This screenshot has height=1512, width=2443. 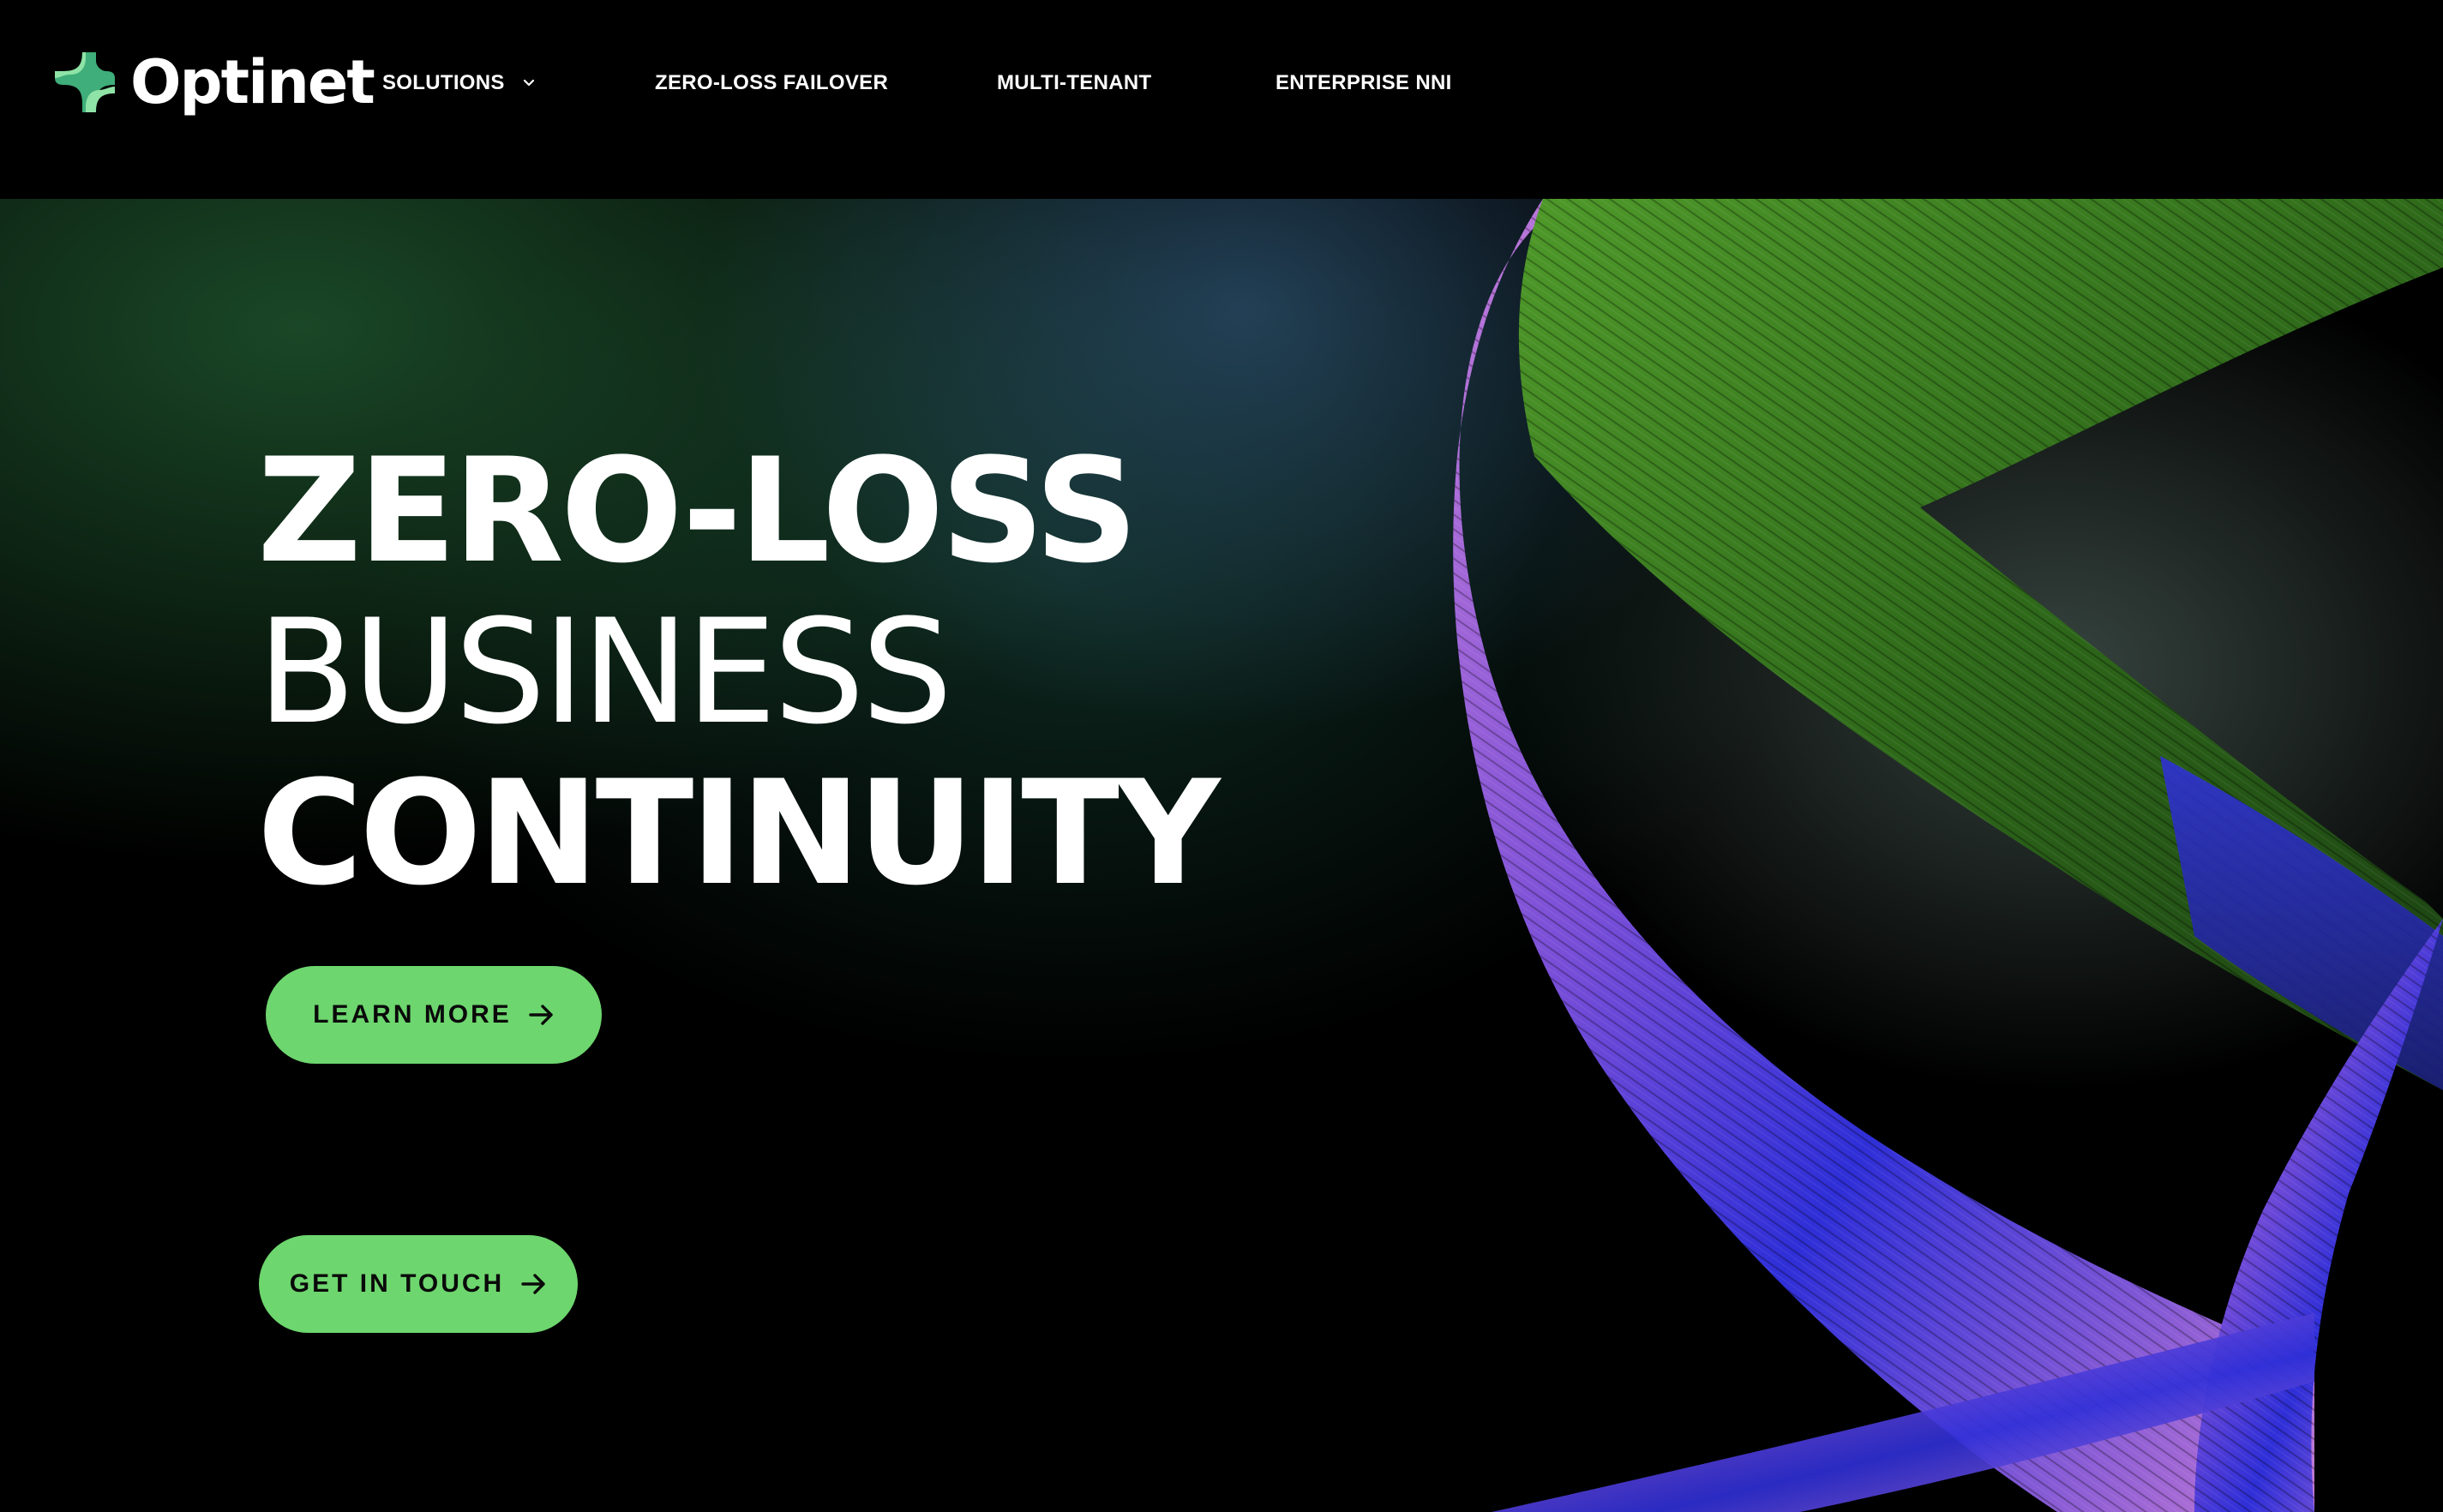 What do you see at coordinates (605, 672) in the screenshot?
I see `headline-line-2: BUSINESS` at bounding box center [605, 672].